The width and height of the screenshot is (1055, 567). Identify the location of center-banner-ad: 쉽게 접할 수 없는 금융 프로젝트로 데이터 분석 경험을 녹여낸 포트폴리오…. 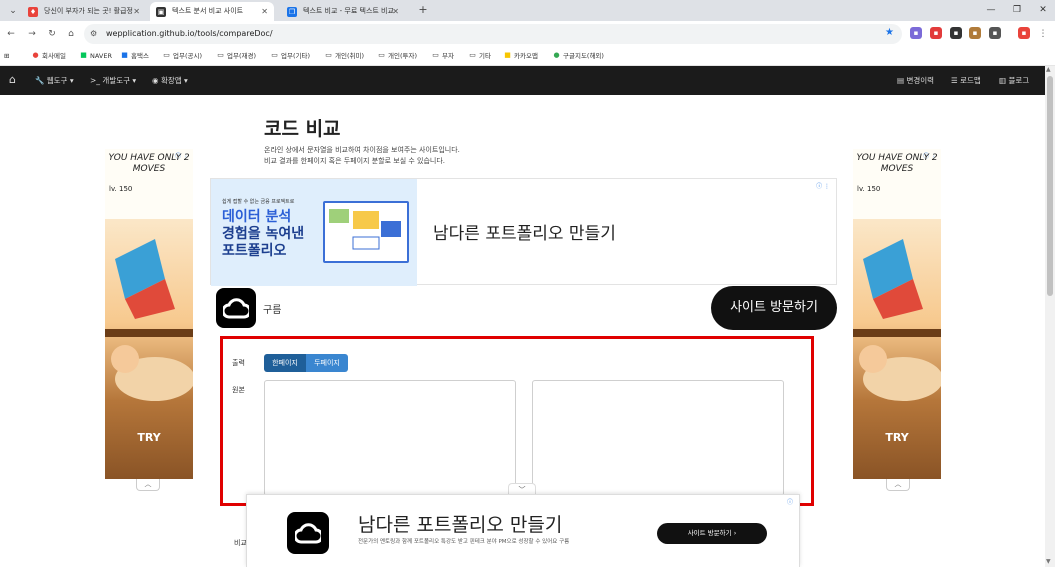
(523, 232).